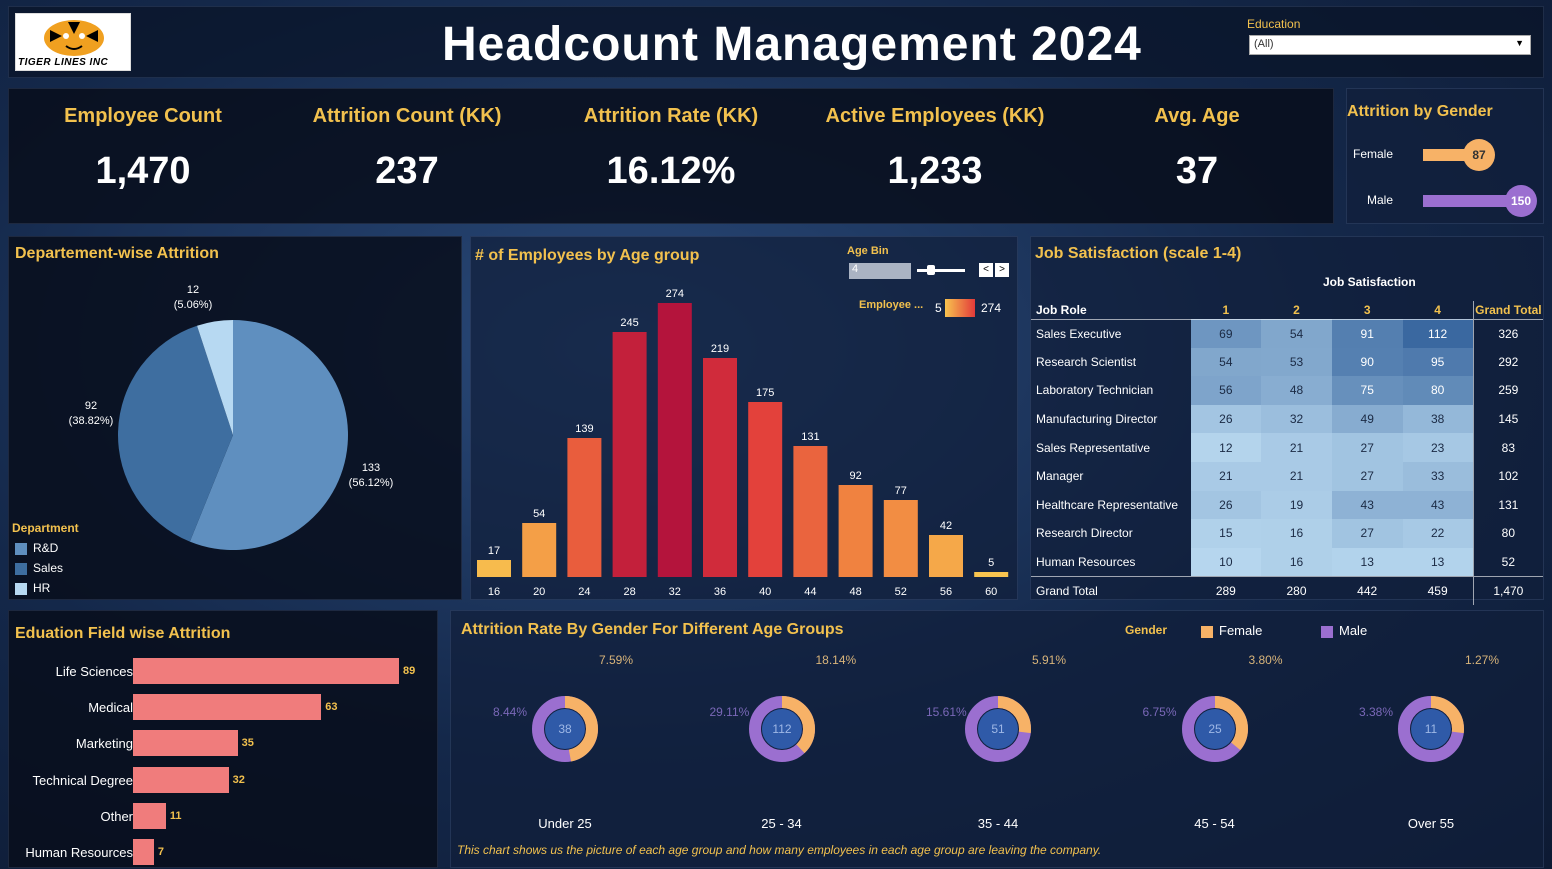 The image size is (1552, 869). Describe the element at coordinates (331, 707) in the screenshot. I see `education-value: 63` at that location.